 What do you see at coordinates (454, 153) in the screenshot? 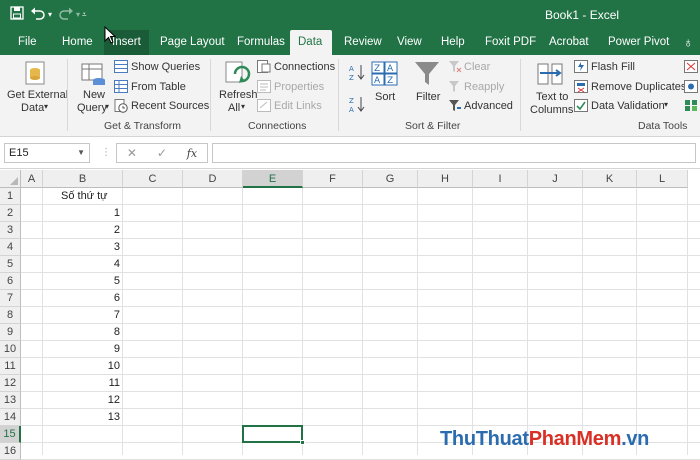
I see `formula-input` at bounding box center [454, 153].